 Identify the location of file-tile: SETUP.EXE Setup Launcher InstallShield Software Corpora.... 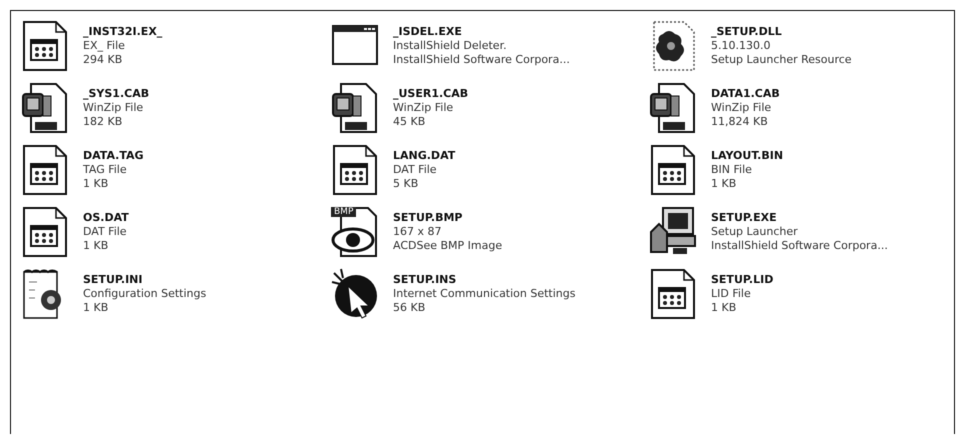
(799, 232).